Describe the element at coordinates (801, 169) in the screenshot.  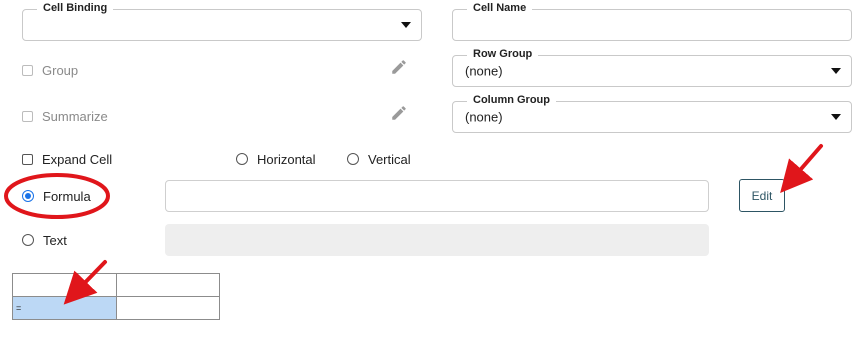
I see `arrow-annotation` at that location.